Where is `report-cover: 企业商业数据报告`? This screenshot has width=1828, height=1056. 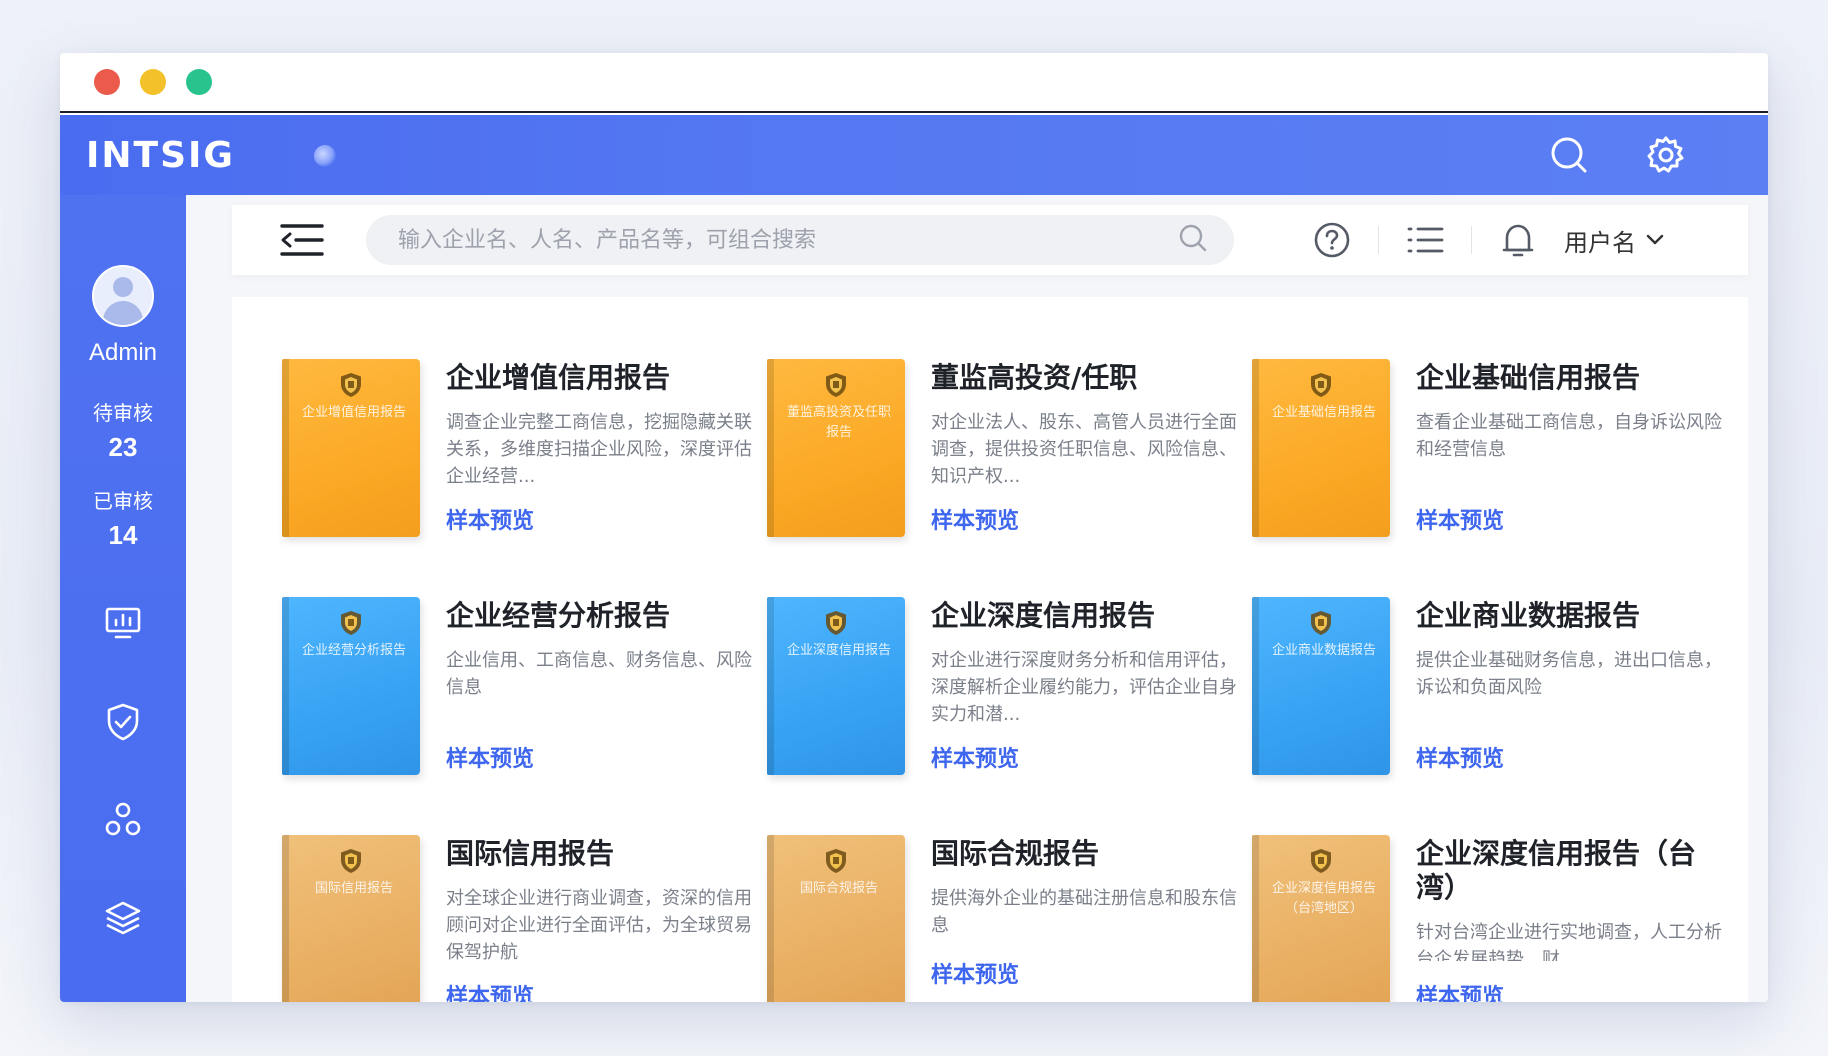
report-cover: 企业商业数据报告 is located at coordinates (1321, 686).